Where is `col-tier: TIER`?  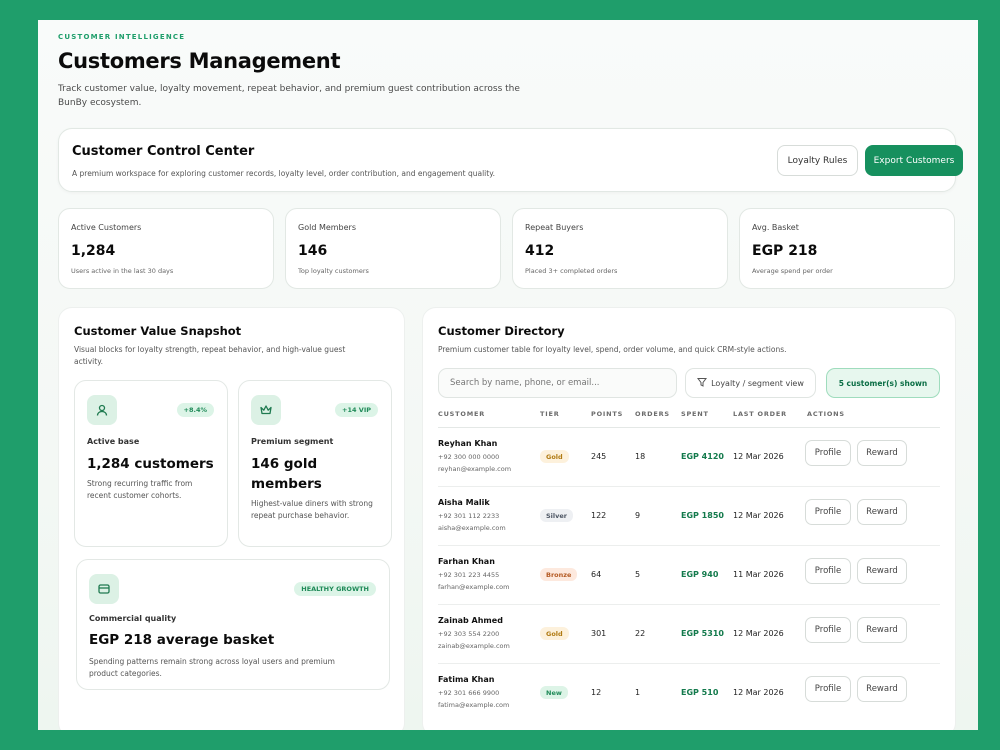
col-tier: TIER is located at coordinates (550, 414).